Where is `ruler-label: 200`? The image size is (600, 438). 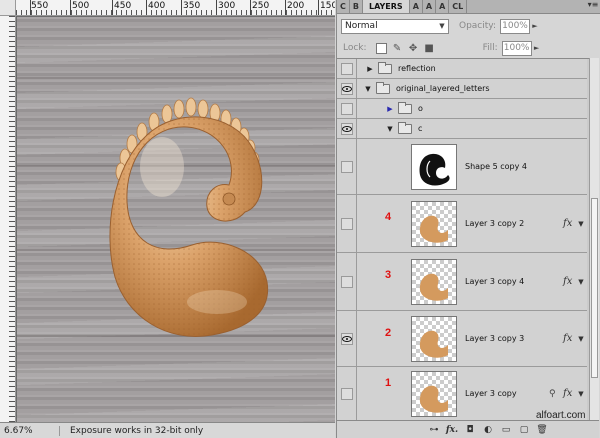 ruler-label: 200 is located at coordinates (296, 6).